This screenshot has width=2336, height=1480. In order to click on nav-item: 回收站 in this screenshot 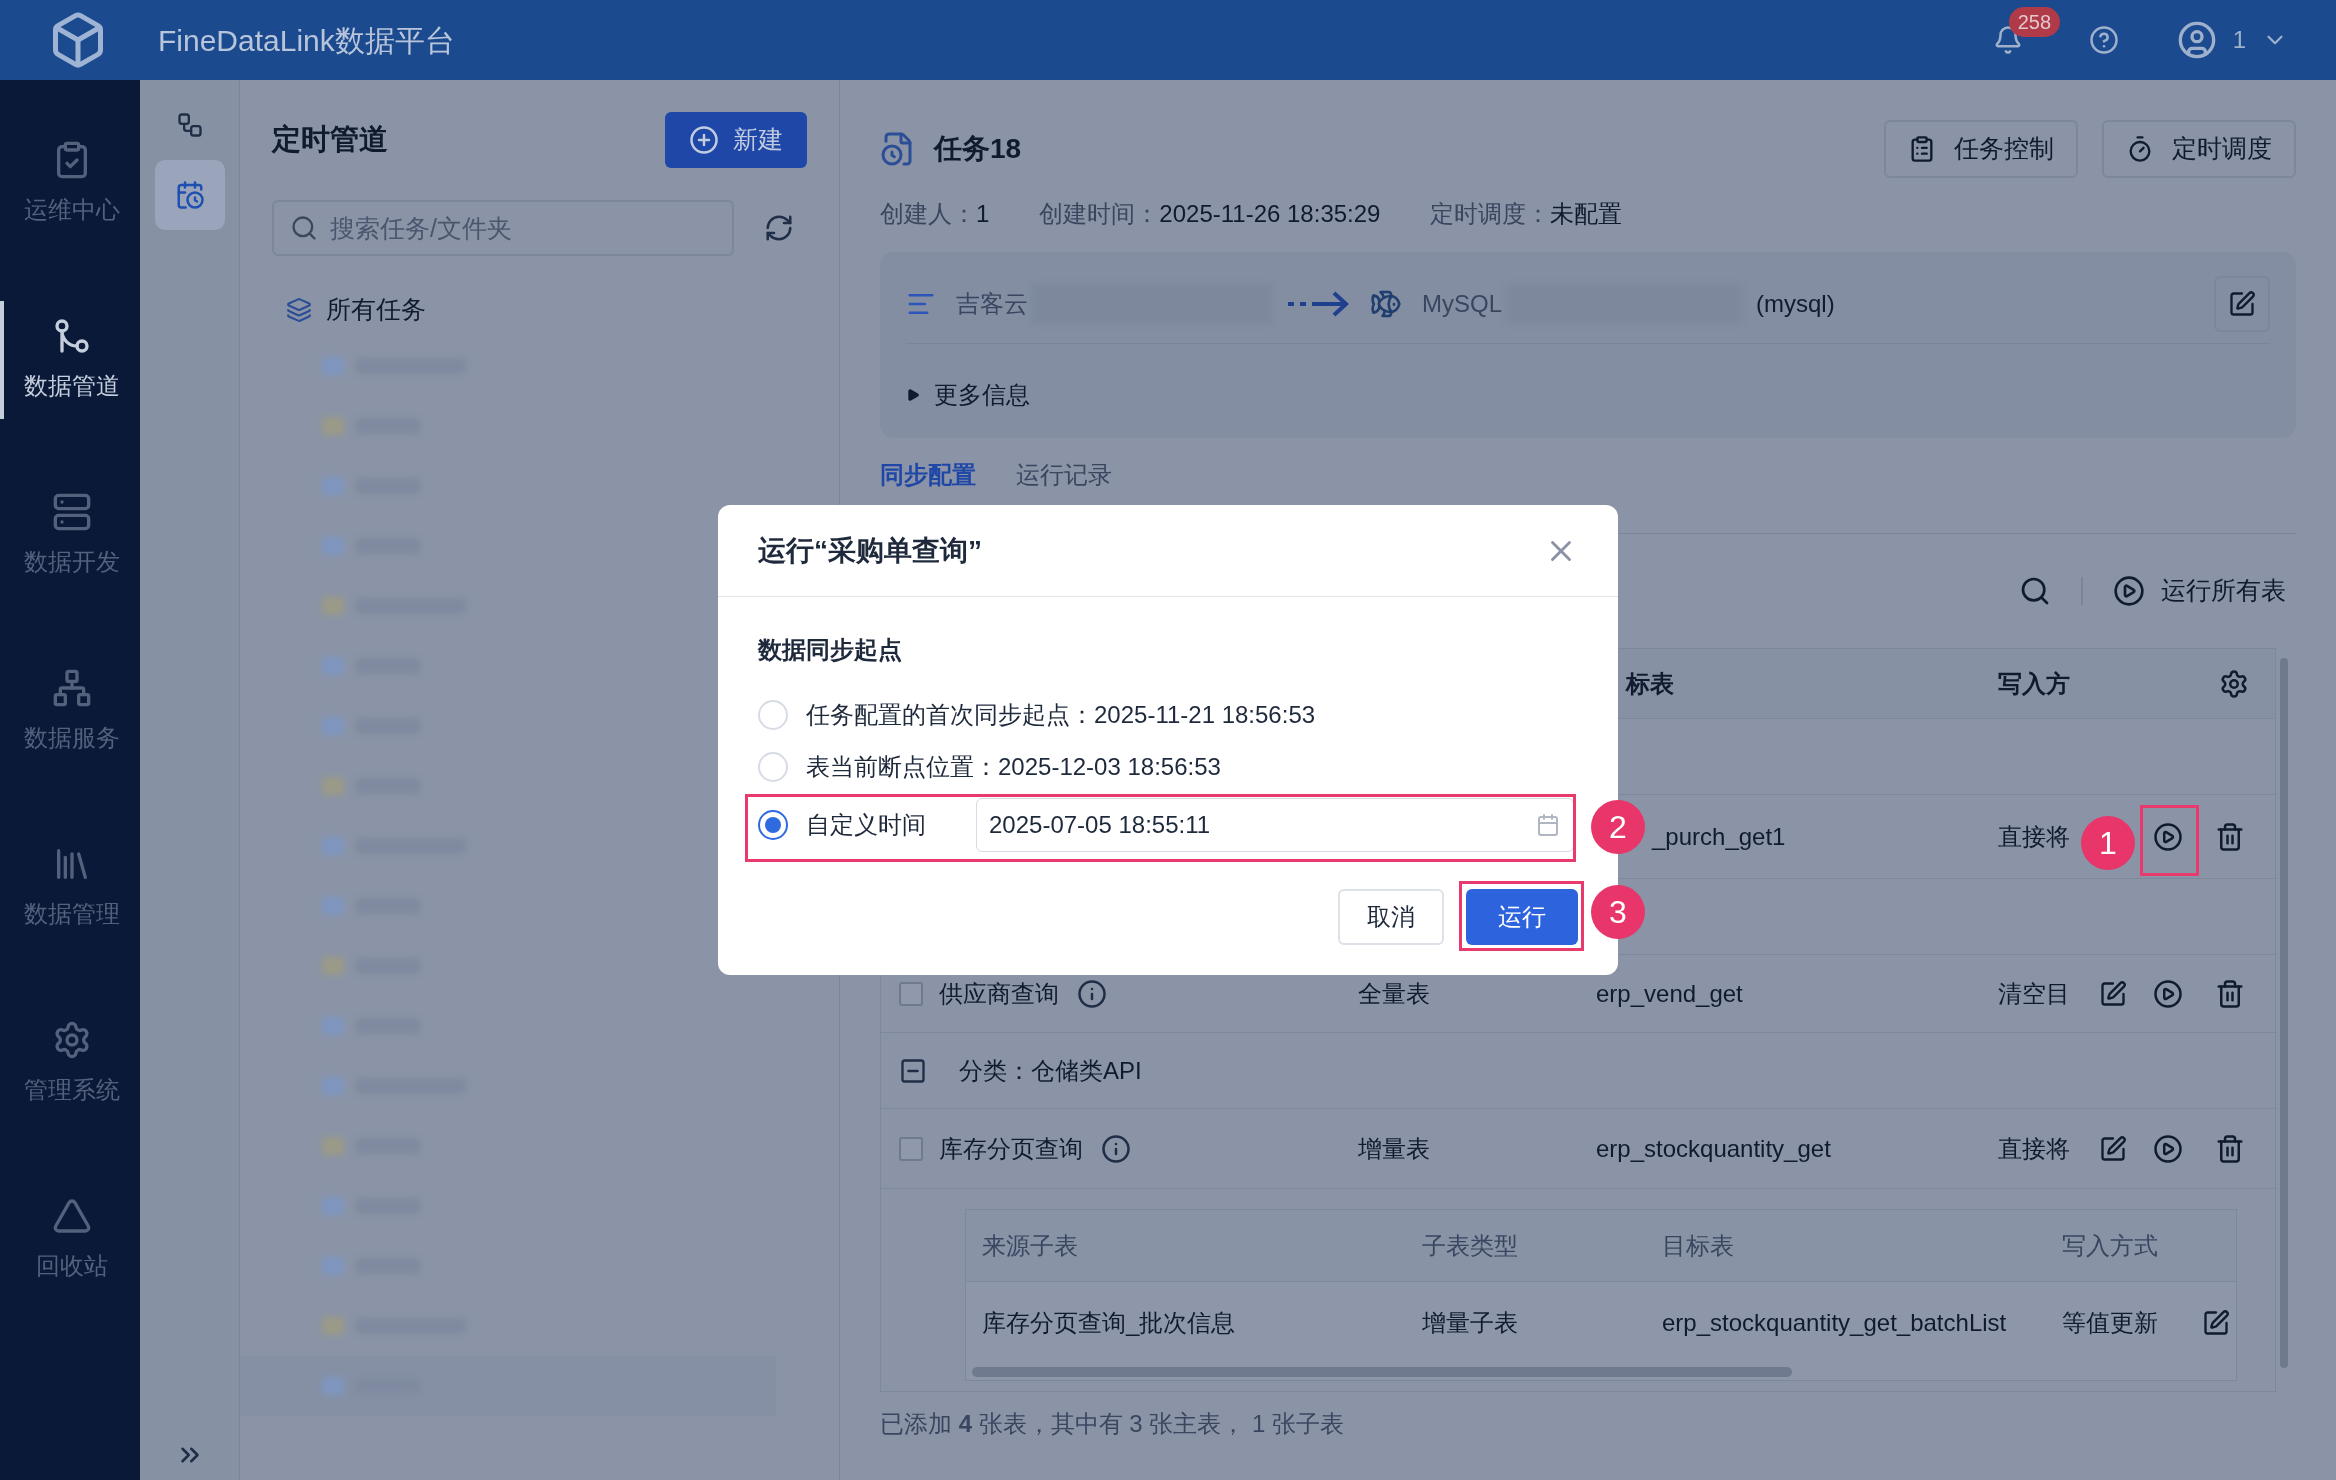, I will do `click(70, 1240)`.